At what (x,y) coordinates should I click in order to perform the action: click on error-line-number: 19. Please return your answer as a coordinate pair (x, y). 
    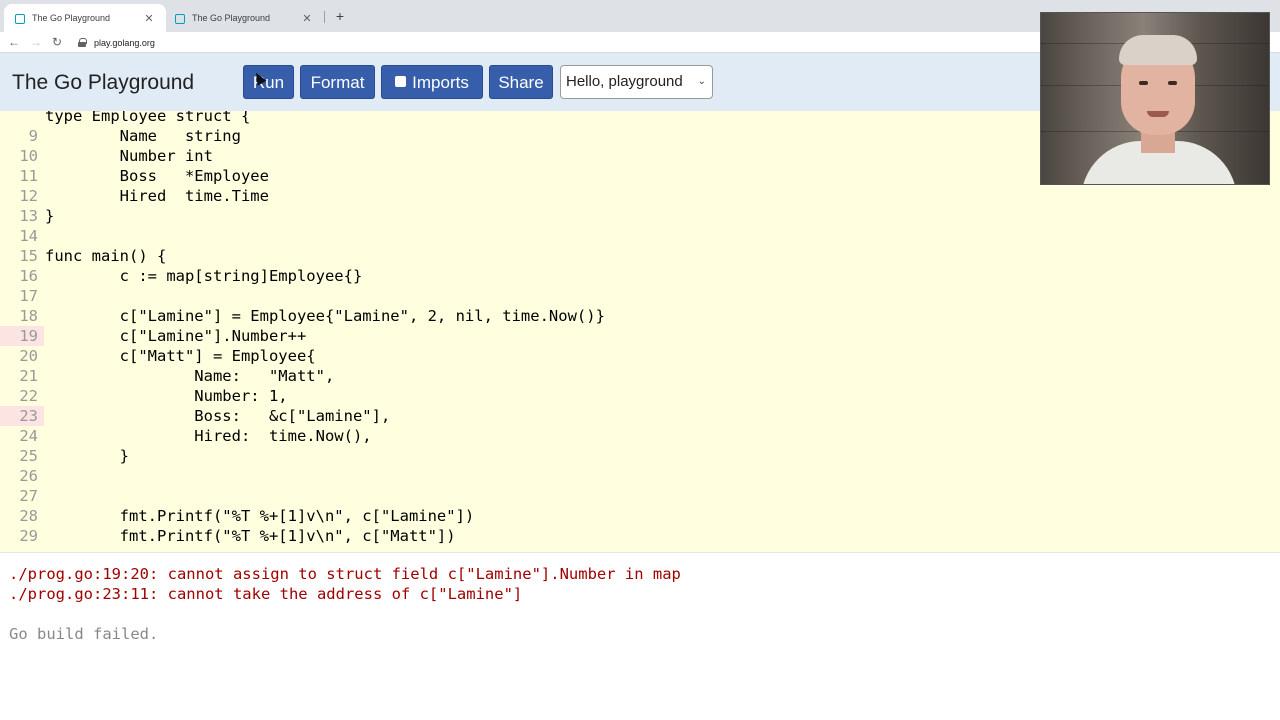
    Looking at the image, I should click on (22, 336).